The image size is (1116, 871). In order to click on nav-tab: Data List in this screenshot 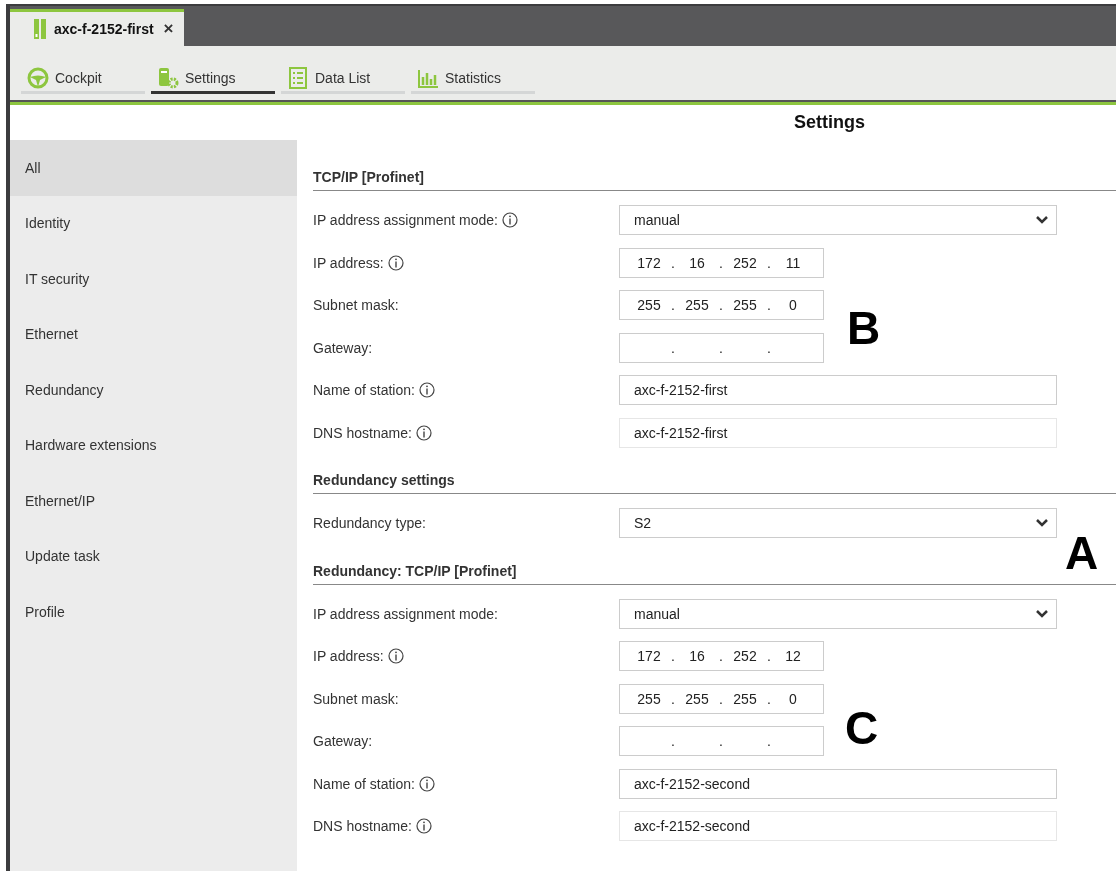, I will do `click(343, 79)`.